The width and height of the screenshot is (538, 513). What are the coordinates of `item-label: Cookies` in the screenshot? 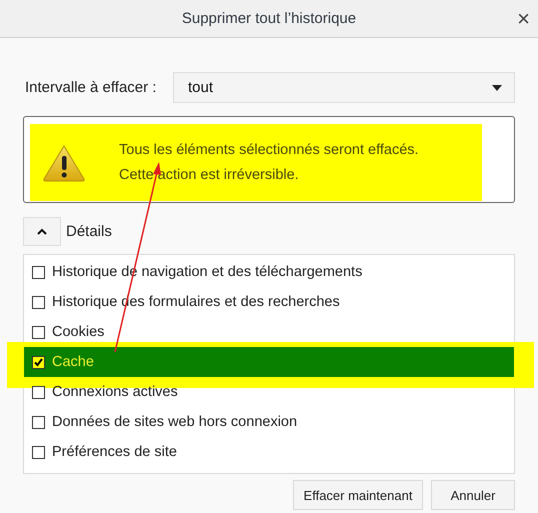 It's located at (78, 332).